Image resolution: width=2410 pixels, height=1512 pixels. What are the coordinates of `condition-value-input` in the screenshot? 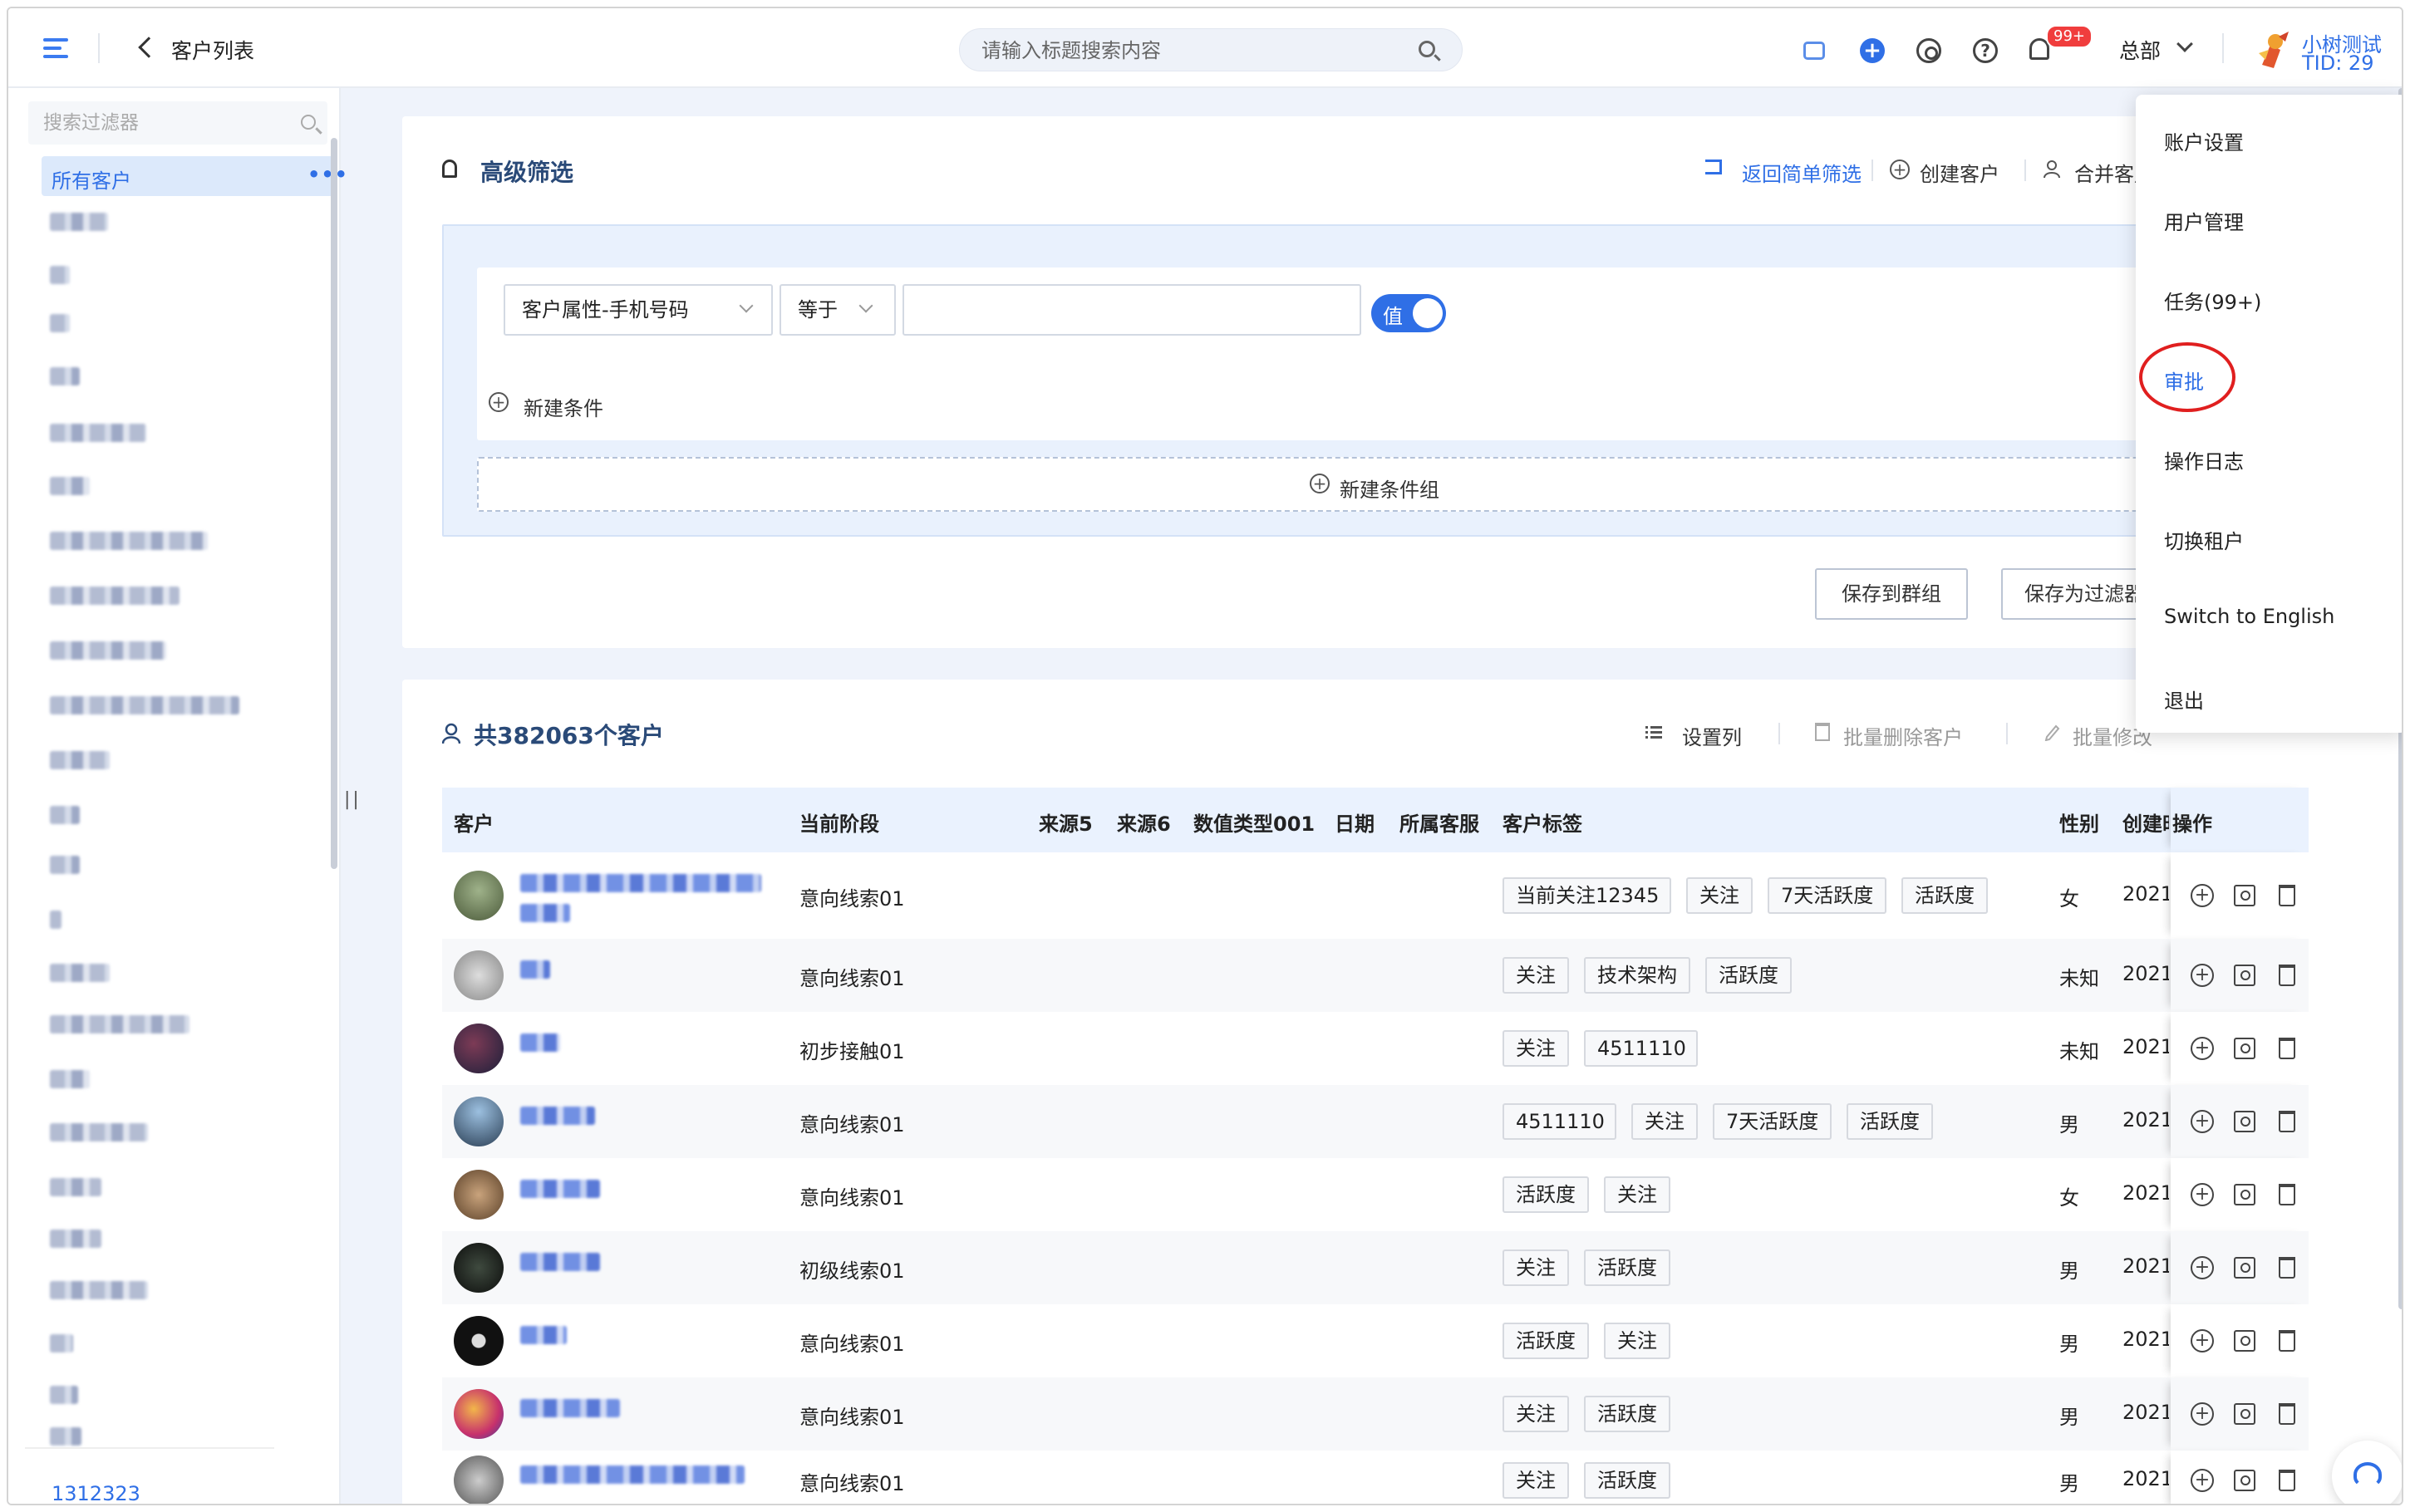 It's located at (1132, 310).